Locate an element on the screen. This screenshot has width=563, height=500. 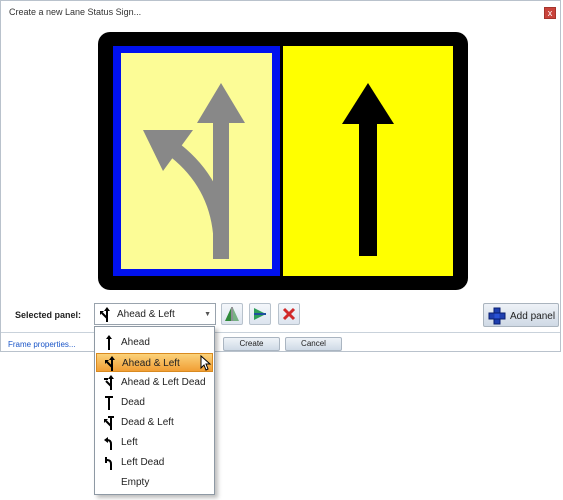
chevron-down-icon: ▼ is located at coordinates (207, 314).